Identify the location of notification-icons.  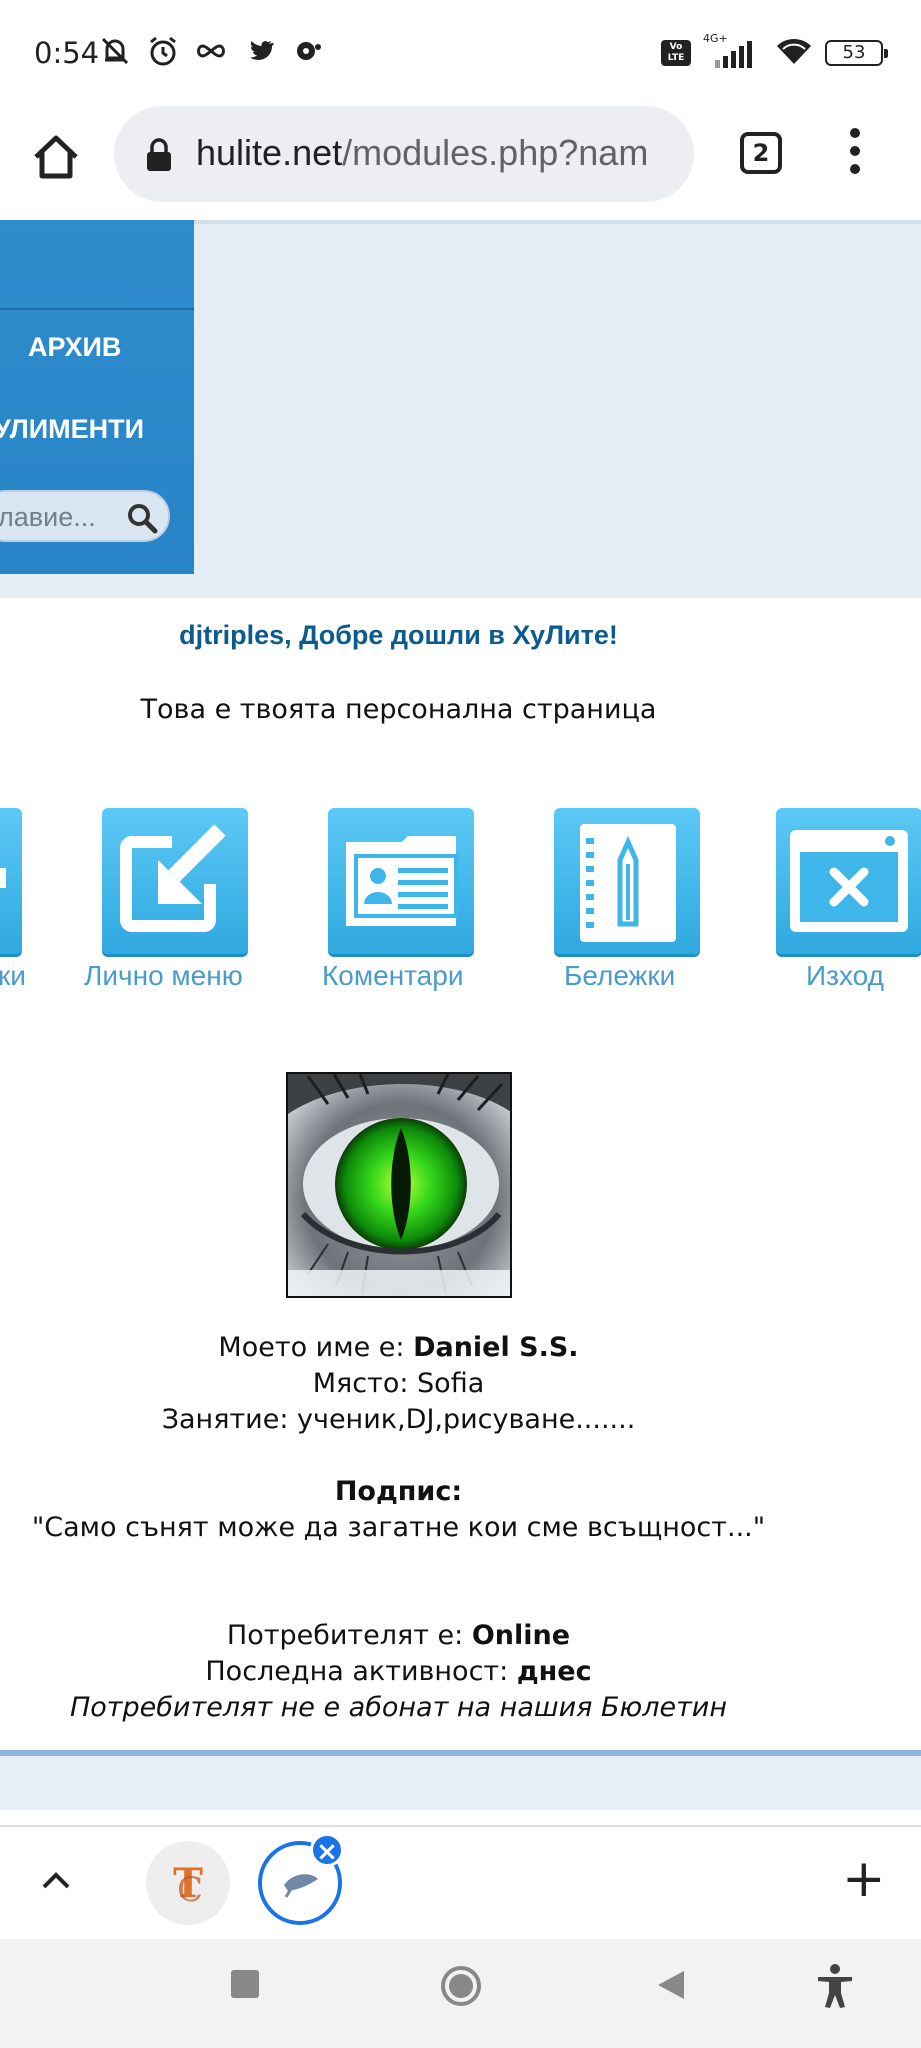
(211, 51).